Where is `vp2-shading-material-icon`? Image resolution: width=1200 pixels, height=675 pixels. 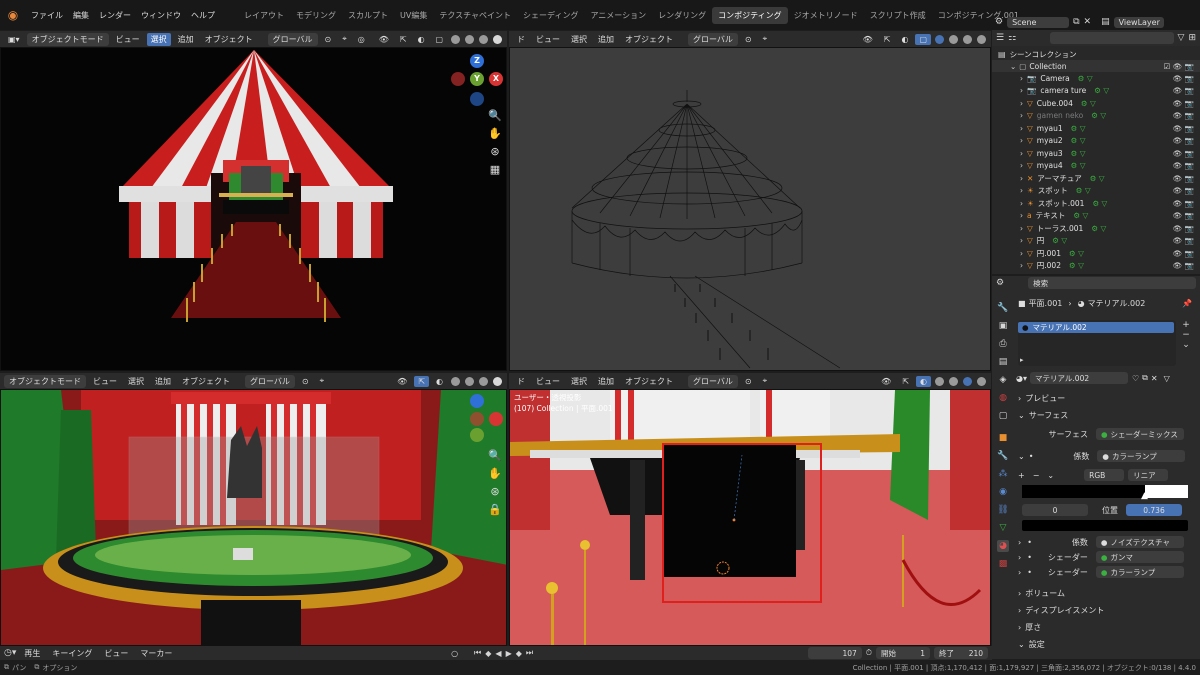
vp2-shading-material-icon is located at coordinates (967, 39).